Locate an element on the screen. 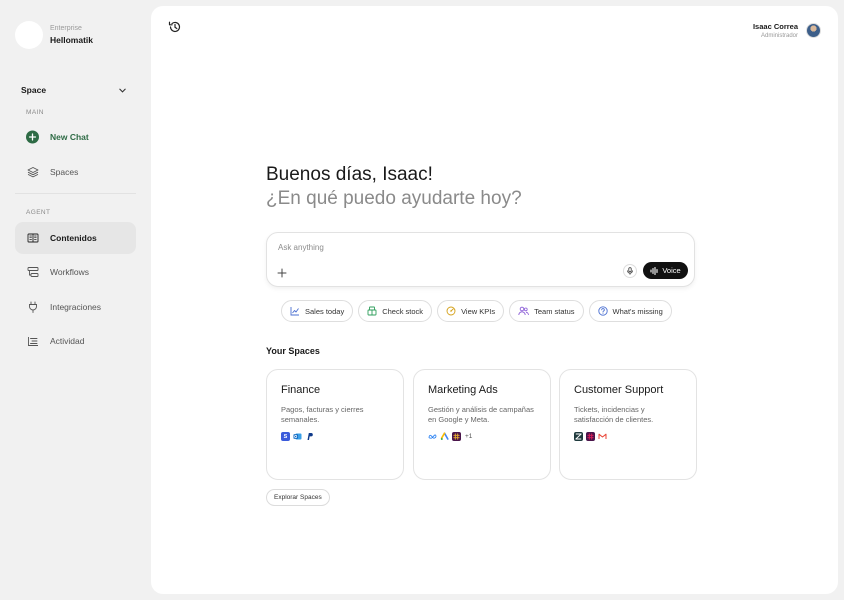 Image resolution: width=844 pixels, height=600 pixels. space-card-title: Customer Support is located at coordinates (619, 390).